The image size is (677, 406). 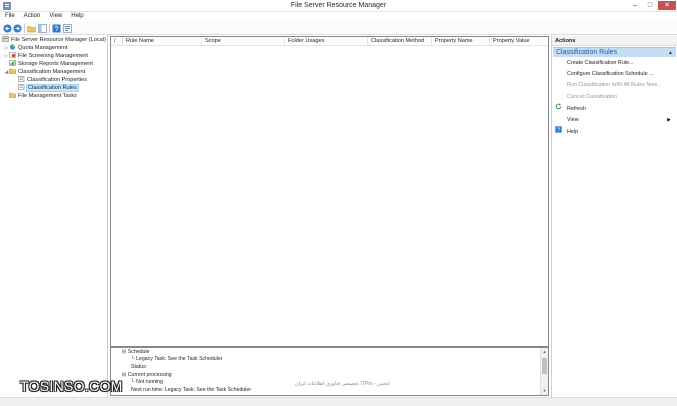 I want to click on detail-text: Status:, so click(x=139, y=367).